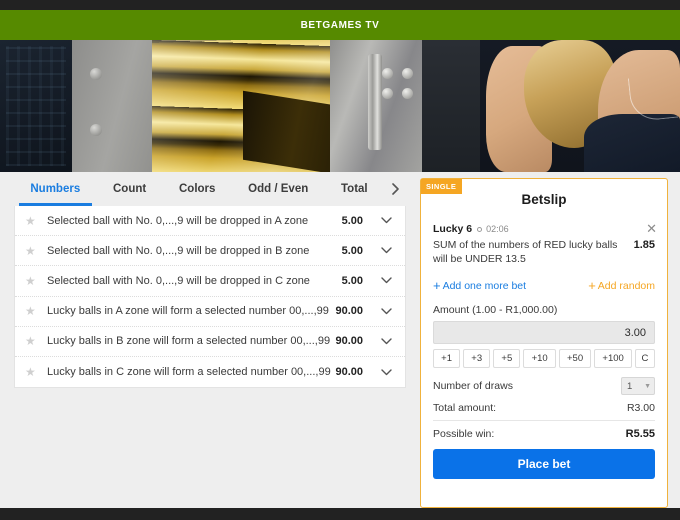 Image resolution: width=680 pixels, height=520 pixels. I want to click on tab-label: Numbers, so click(55, 189).